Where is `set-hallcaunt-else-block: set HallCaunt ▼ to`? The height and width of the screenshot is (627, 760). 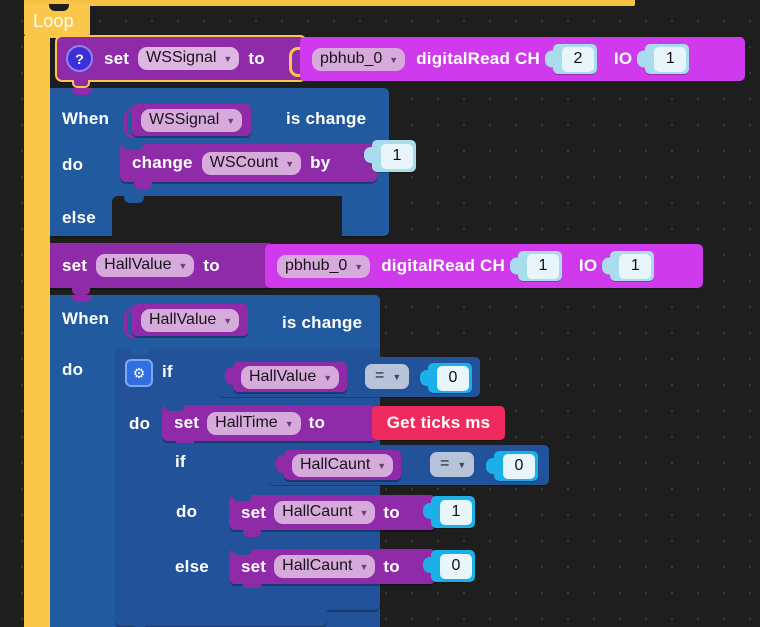 set-hallcaunt-else-block: set HallCaunt ▼ to is located at coordinates (332, 566).